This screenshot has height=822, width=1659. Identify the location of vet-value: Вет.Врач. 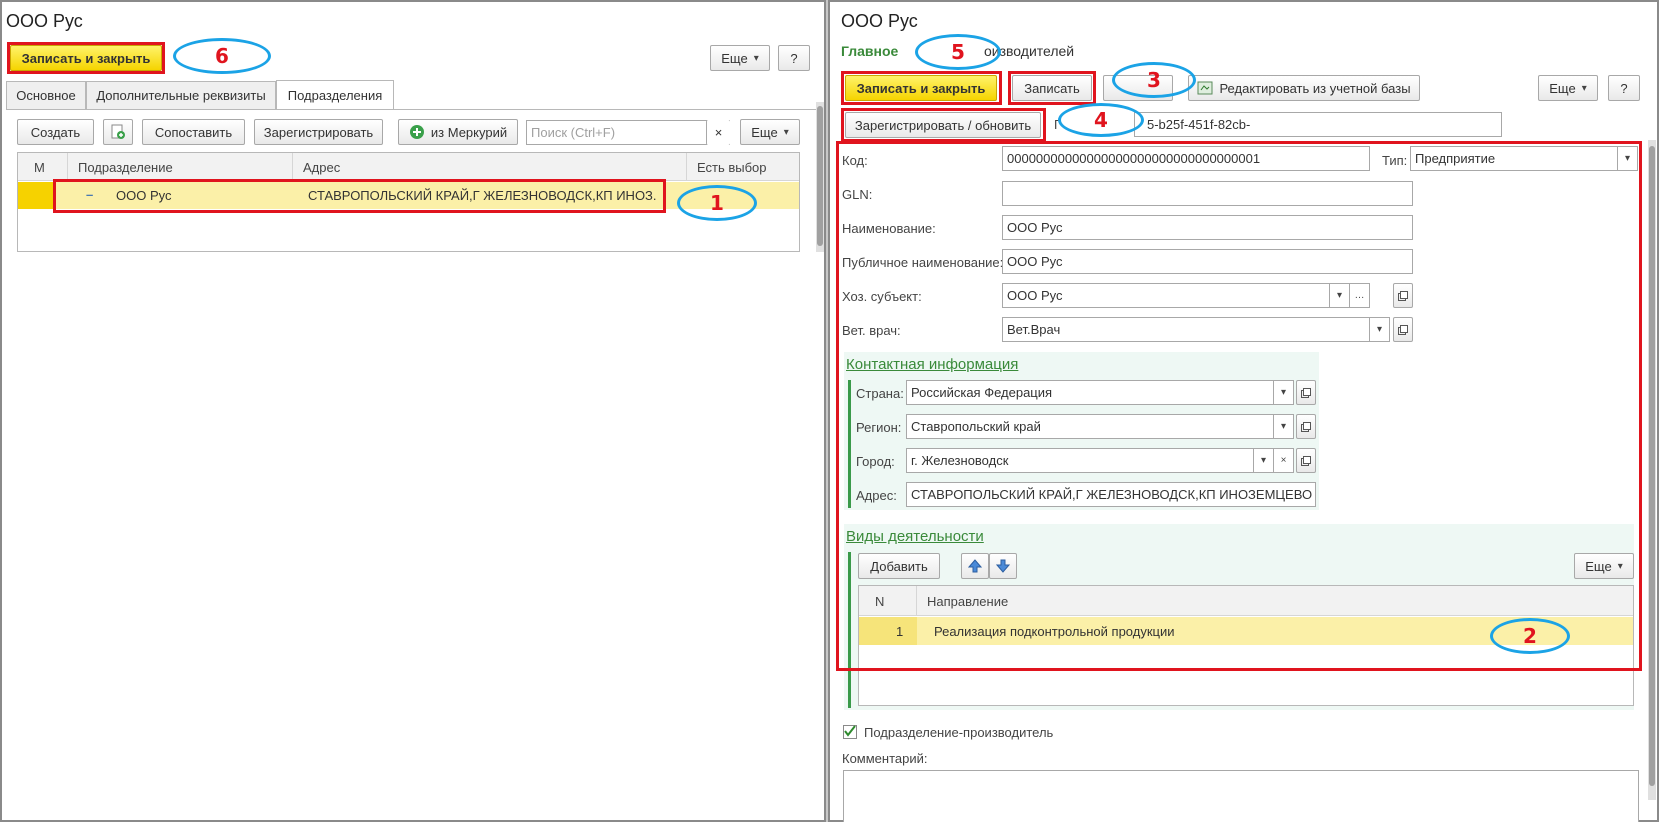
(1034, 329).